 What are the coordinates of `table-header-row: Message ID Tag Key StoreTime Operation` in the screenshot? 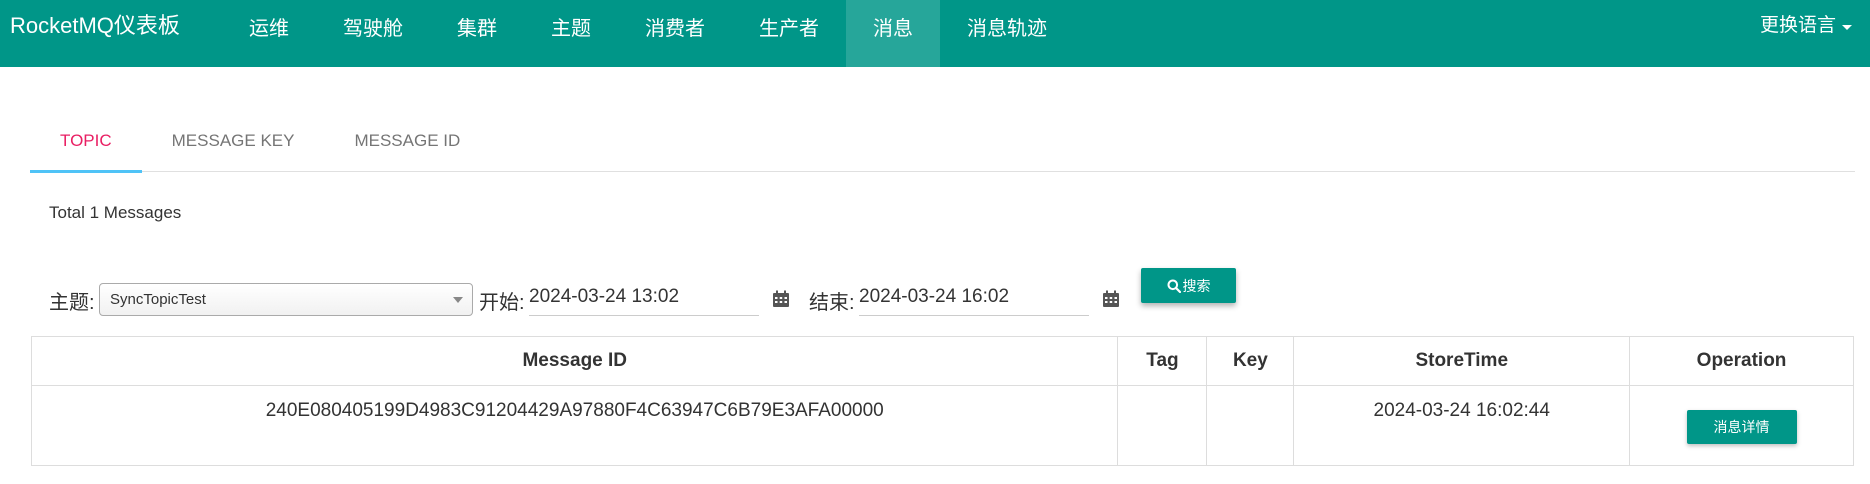 It's located at (942, 361).